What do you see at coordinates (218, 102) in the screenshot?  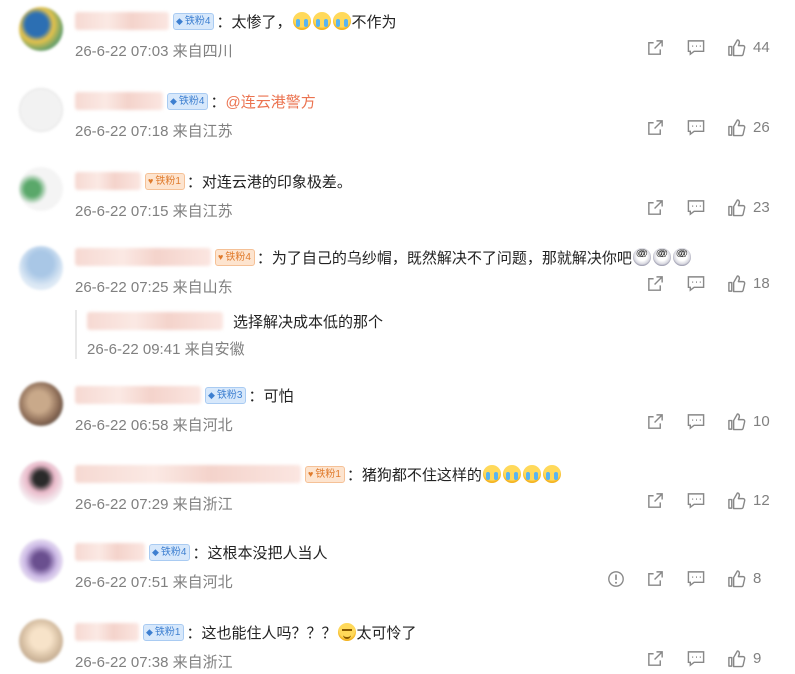 I see `comment-text: ：` at bounding box center [218, 102].